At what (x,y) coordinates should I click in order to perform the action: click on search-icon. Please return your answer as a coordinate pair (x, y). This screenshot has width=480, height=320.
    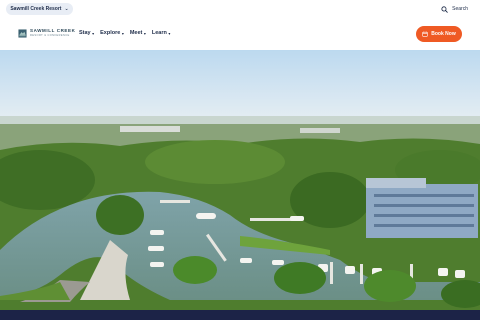
    Looking at the image, I should click on (444, 9).